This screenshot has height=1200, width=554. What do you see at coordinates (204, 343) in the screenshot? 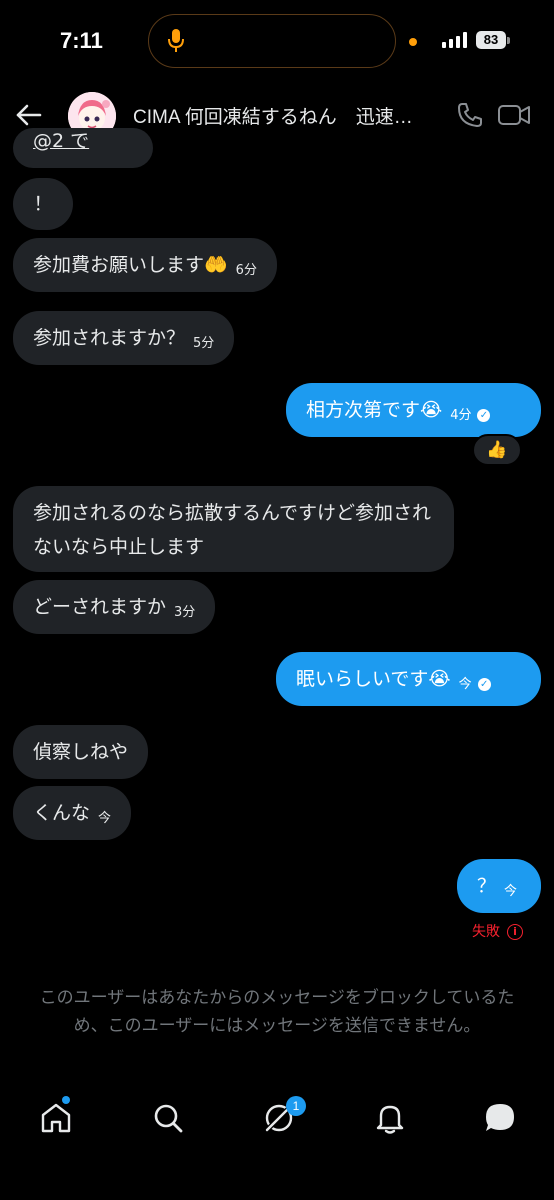
I see `message-timestamp: 5分` at bounding box center [204, 343].